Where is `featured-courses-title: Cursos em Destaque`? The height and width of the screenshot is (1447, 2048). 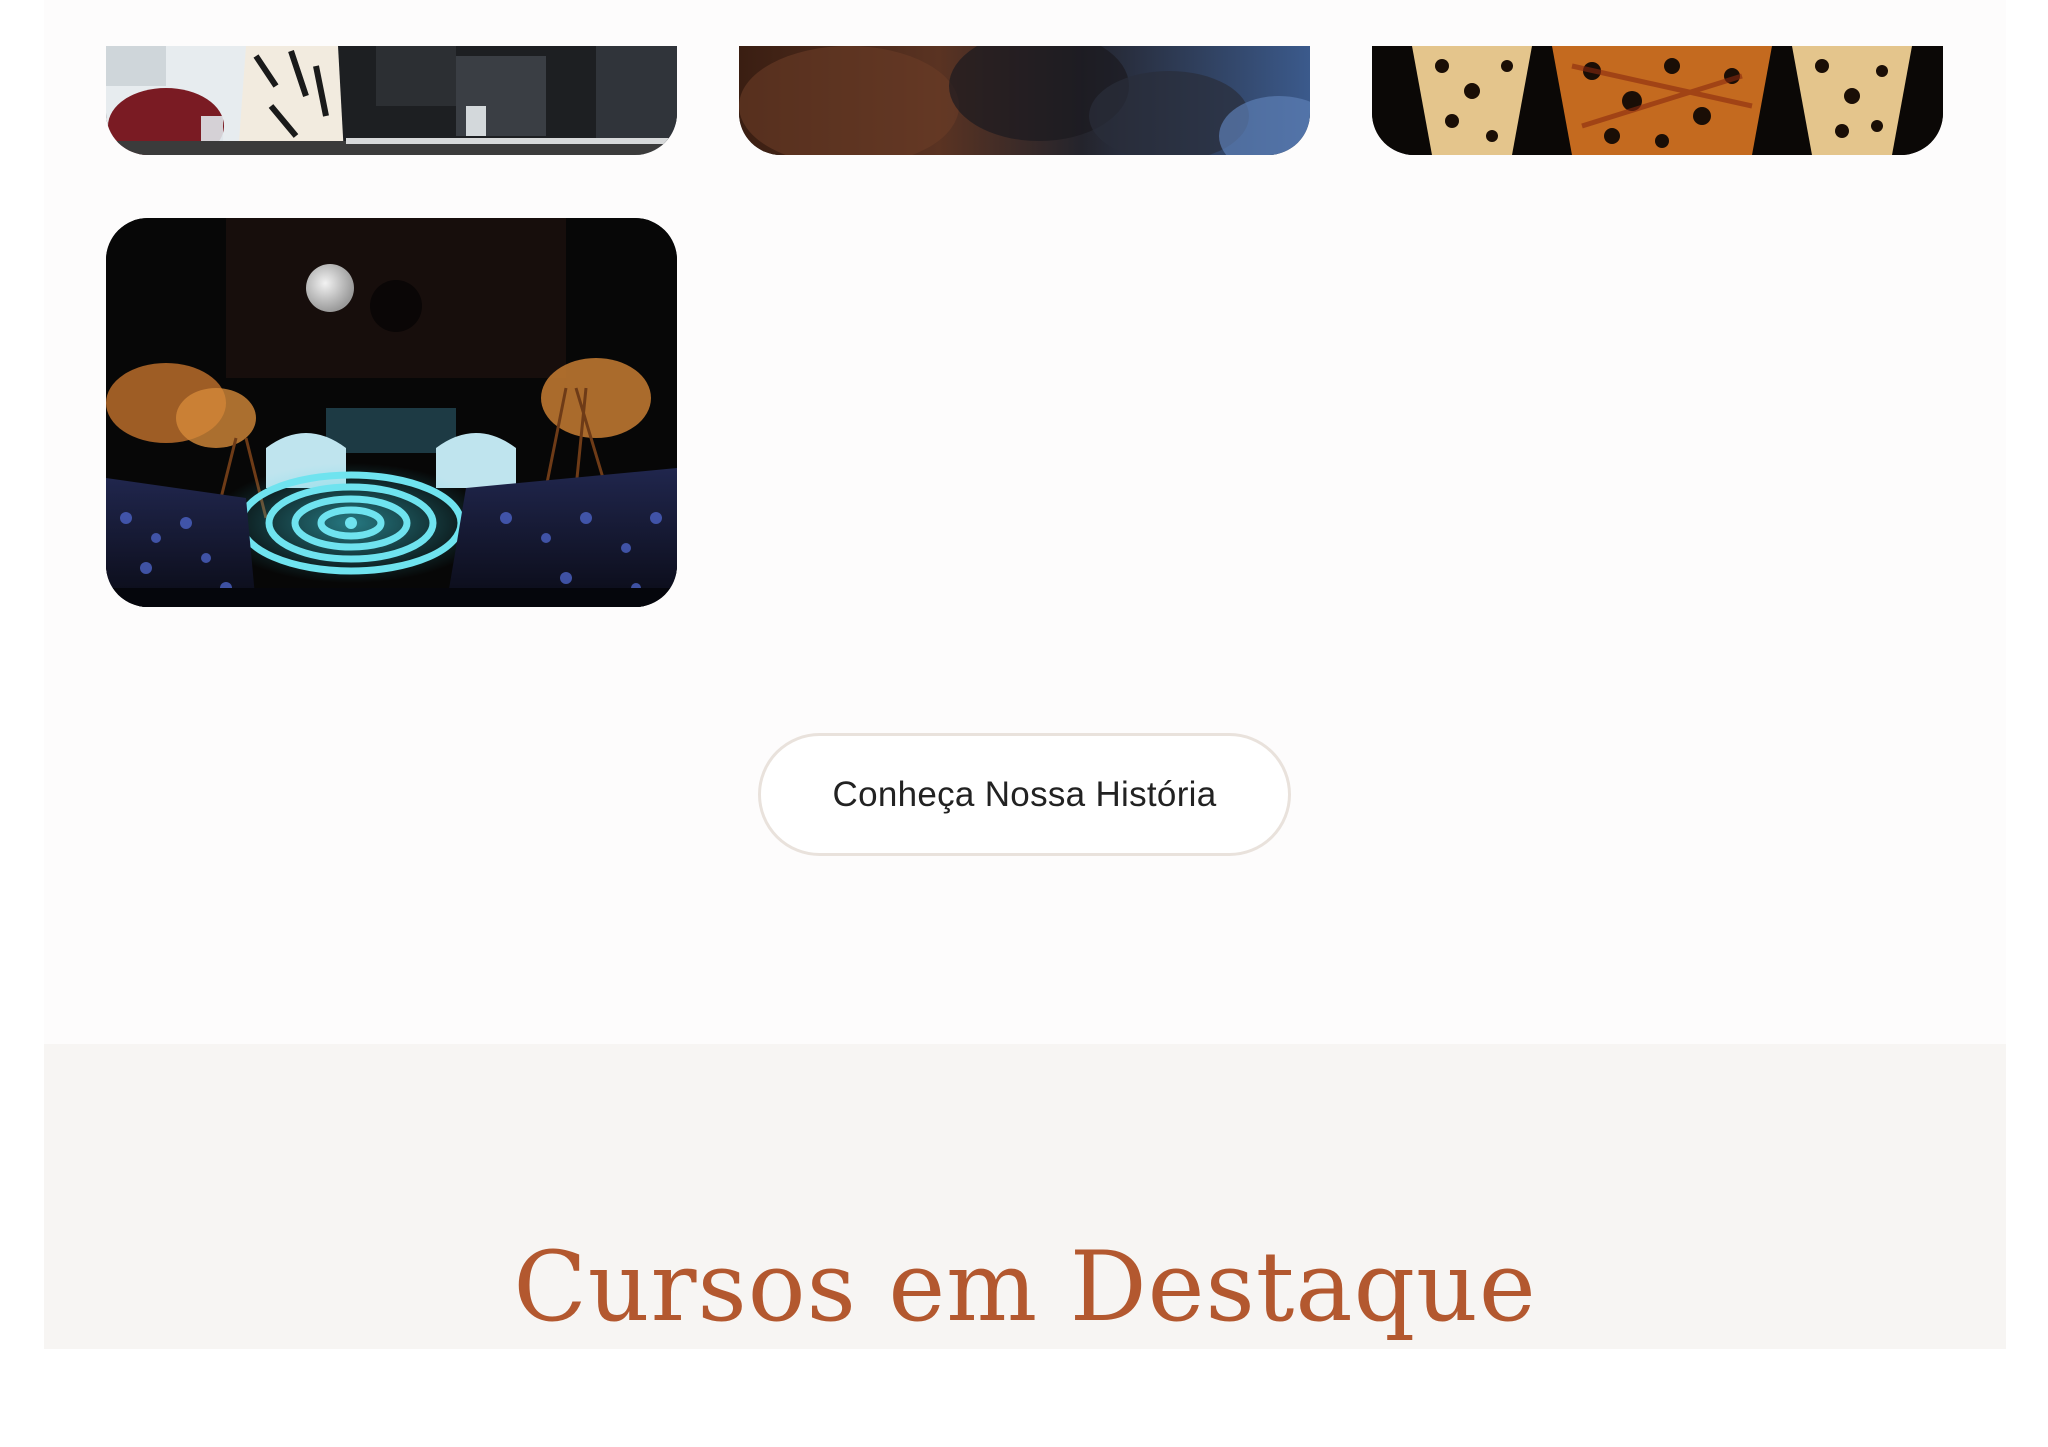
featured-courses-title: Cursos em Destaque is located at coordinates (1025, 1287).